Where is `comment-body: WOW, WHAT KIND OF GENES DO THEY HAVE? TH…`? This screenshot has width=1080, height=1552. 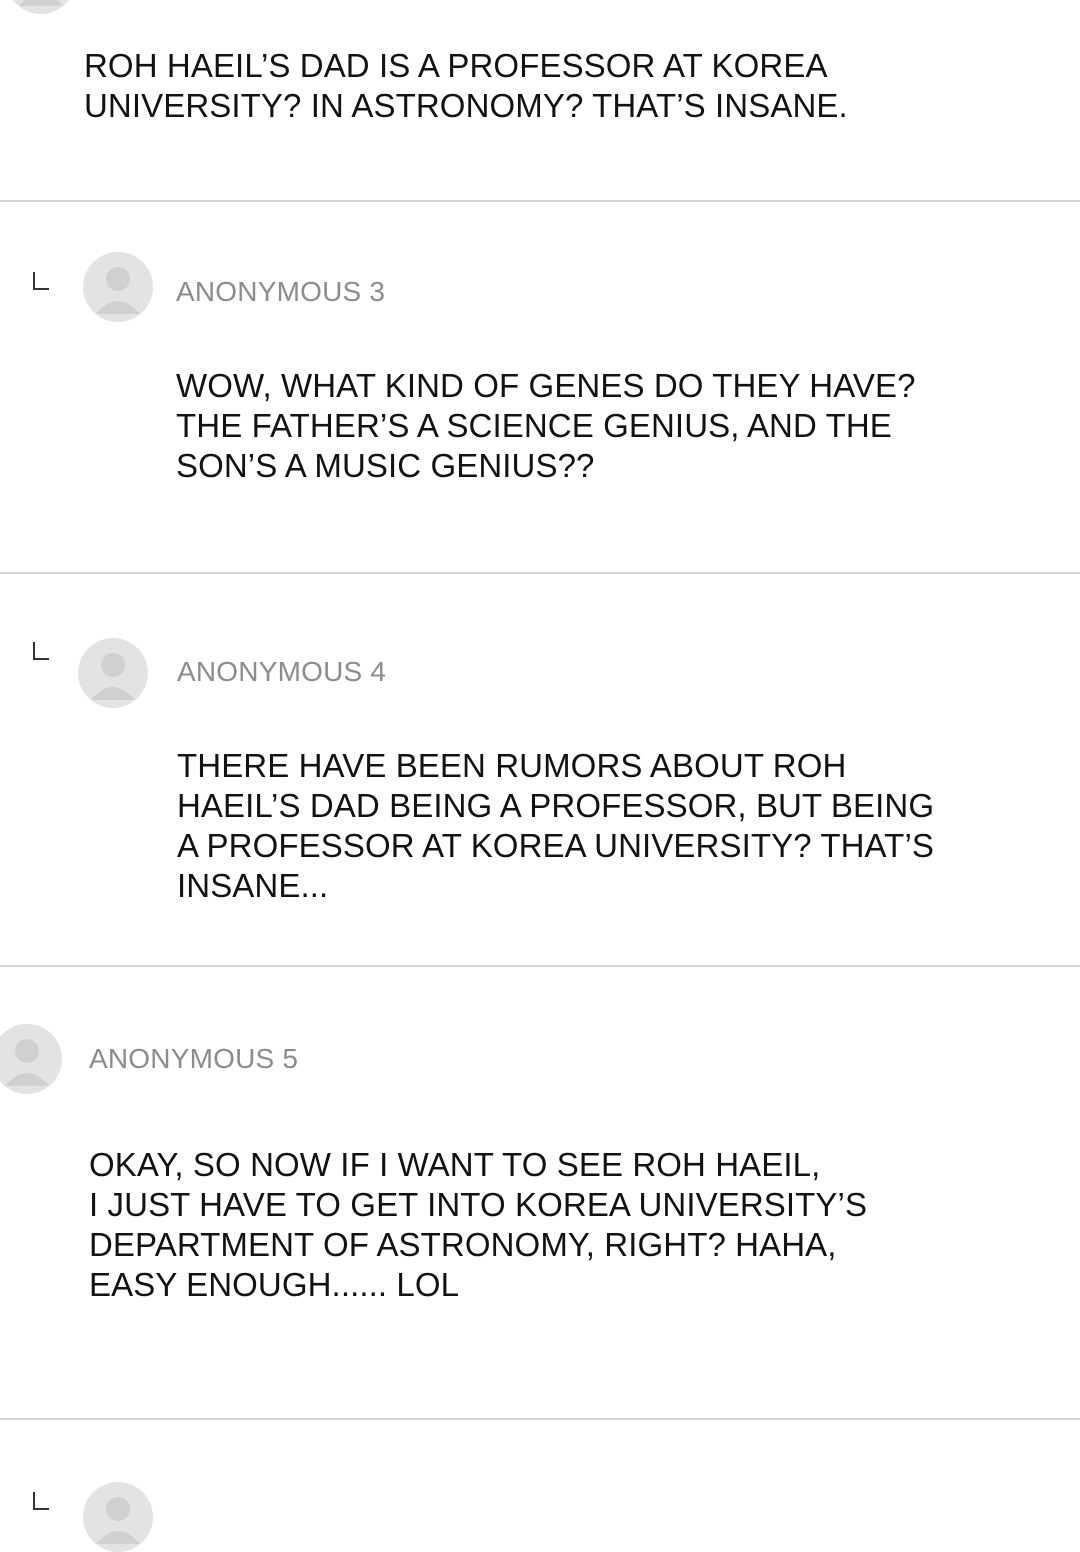 comment-body: WOW, WHAT KIND OF GENES DO THEY HAVE? TH… is located at coordinates (546, 426).